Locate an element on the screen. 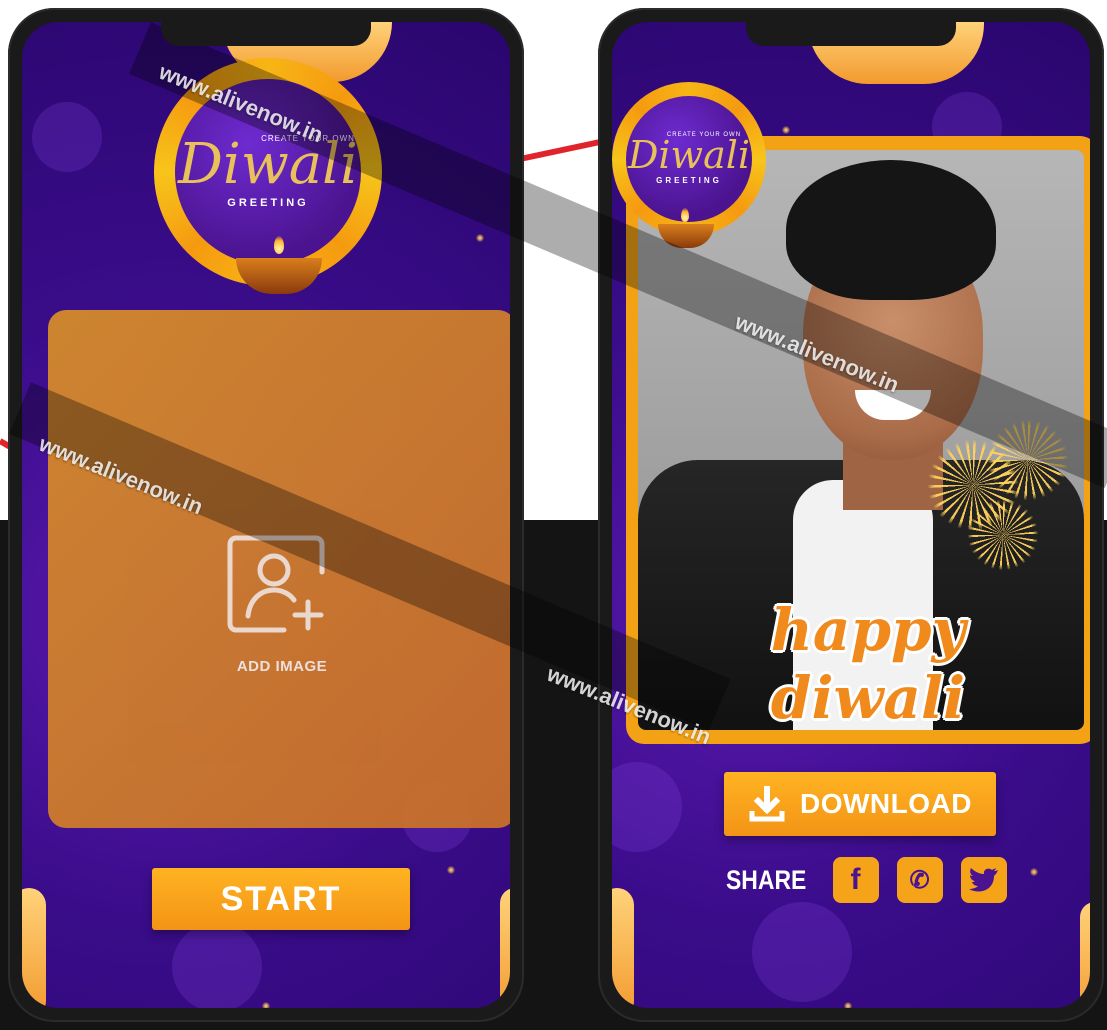 Image resolution: width=1107 pixels, height=1030 pixels. twitter-bird-icon is located at coordinates (983, 880).